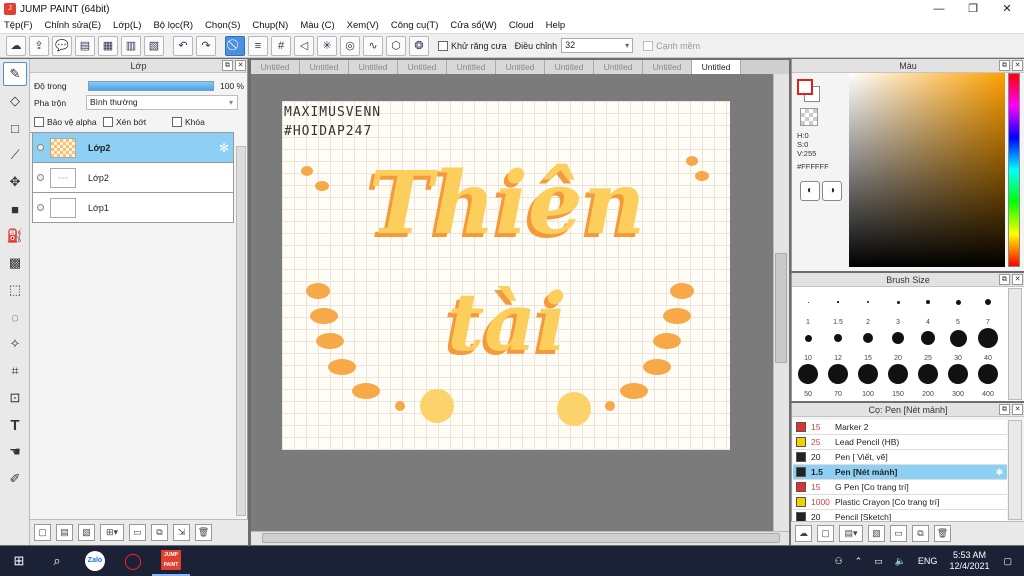 The height and width of the screenshot is (576, 1024). I want to click on pen-tool-icon: ✎, so click(15, 74).